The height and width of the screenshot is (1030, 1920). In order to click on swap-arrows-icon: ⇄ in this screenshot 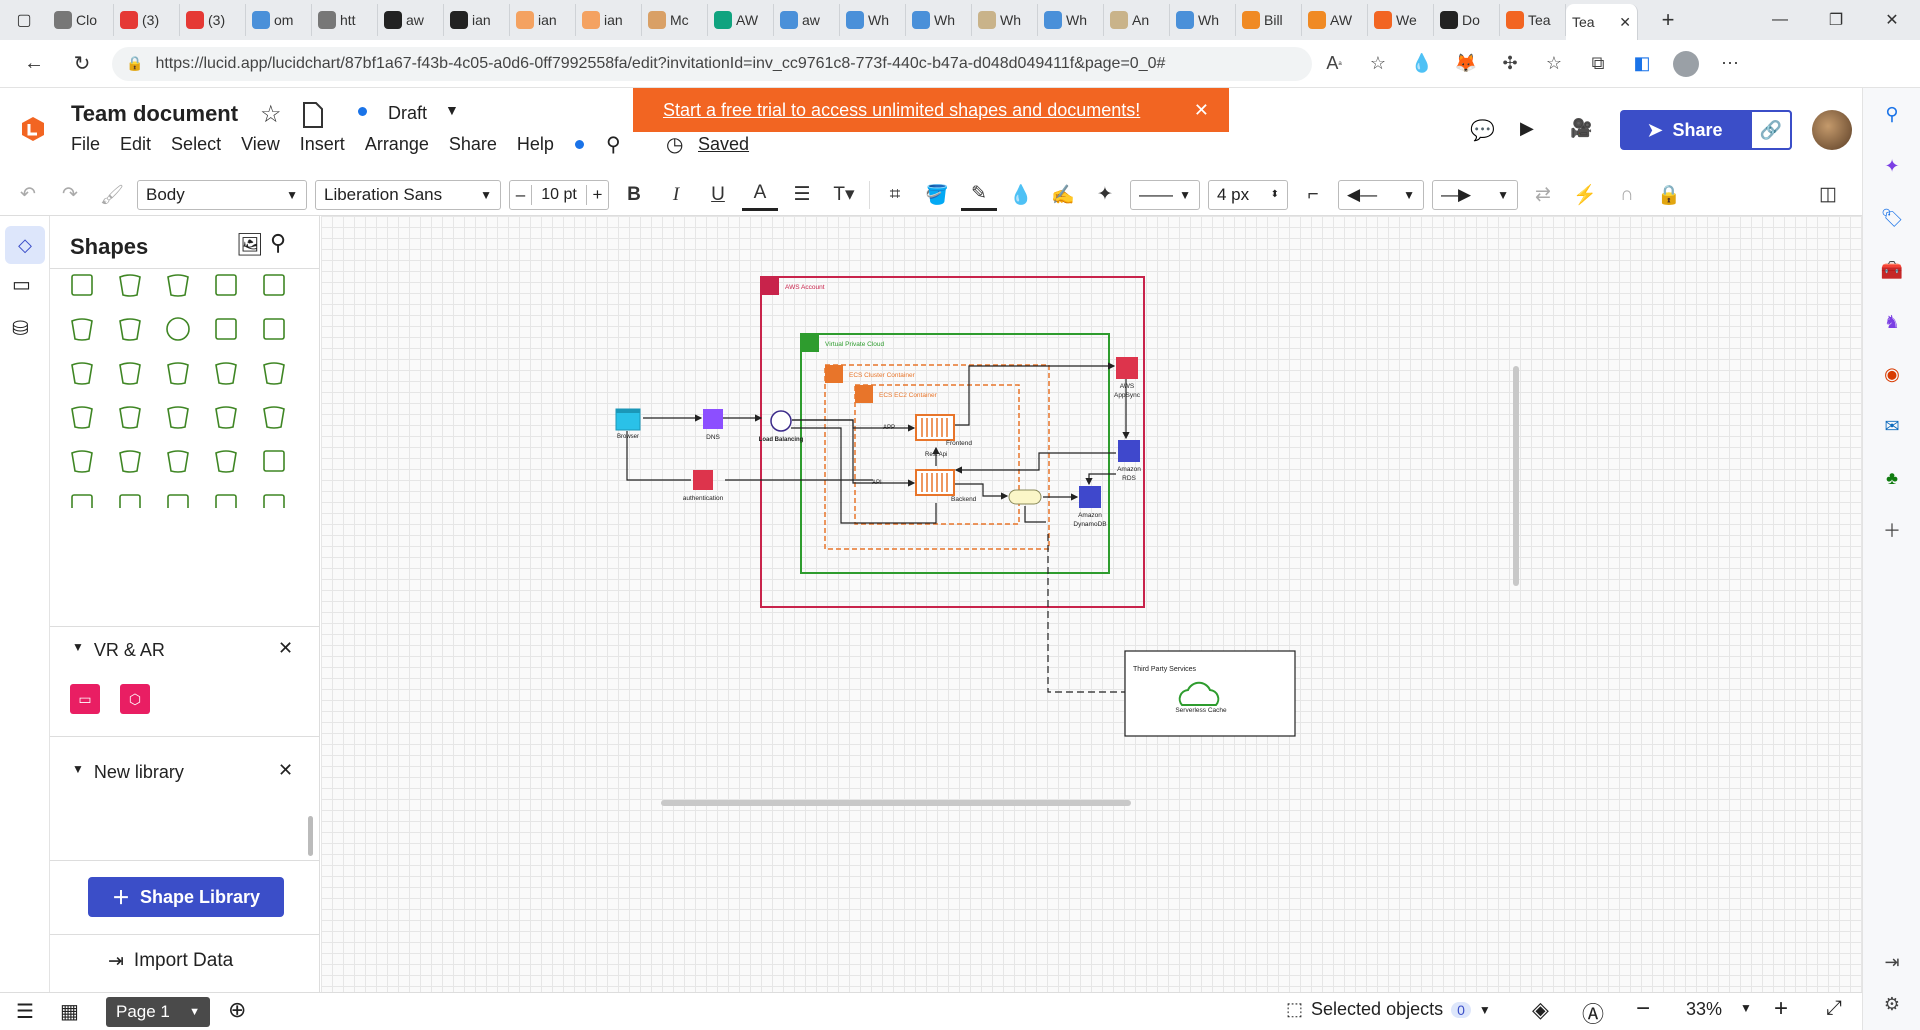, I will do `click(1543, 195)`.